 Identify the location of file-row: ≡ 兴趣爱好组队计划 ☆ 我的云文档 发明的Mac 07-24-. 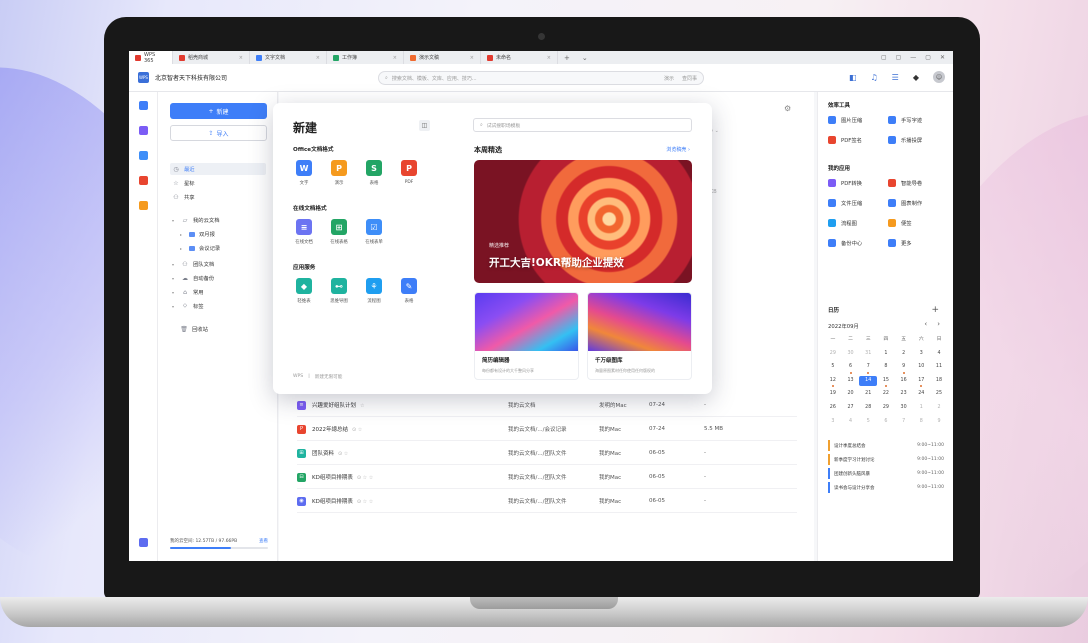
(547, 405).